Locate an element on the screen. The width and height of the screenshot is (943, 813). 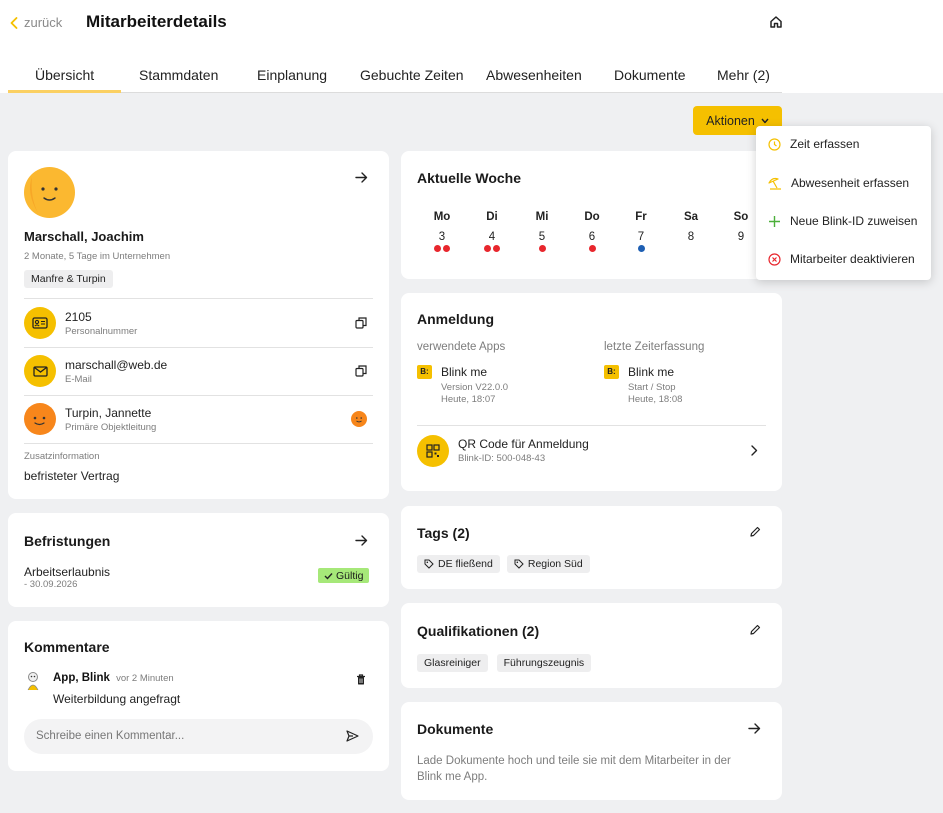
week-day: Mo 3 is located at coordinates (442, 232).